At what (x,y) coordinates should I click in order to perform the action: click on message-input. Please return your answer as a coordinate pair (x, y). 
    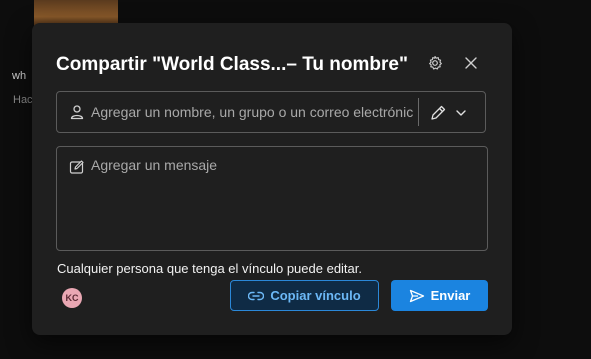
    Looking at the image, I should click on (281, 197).